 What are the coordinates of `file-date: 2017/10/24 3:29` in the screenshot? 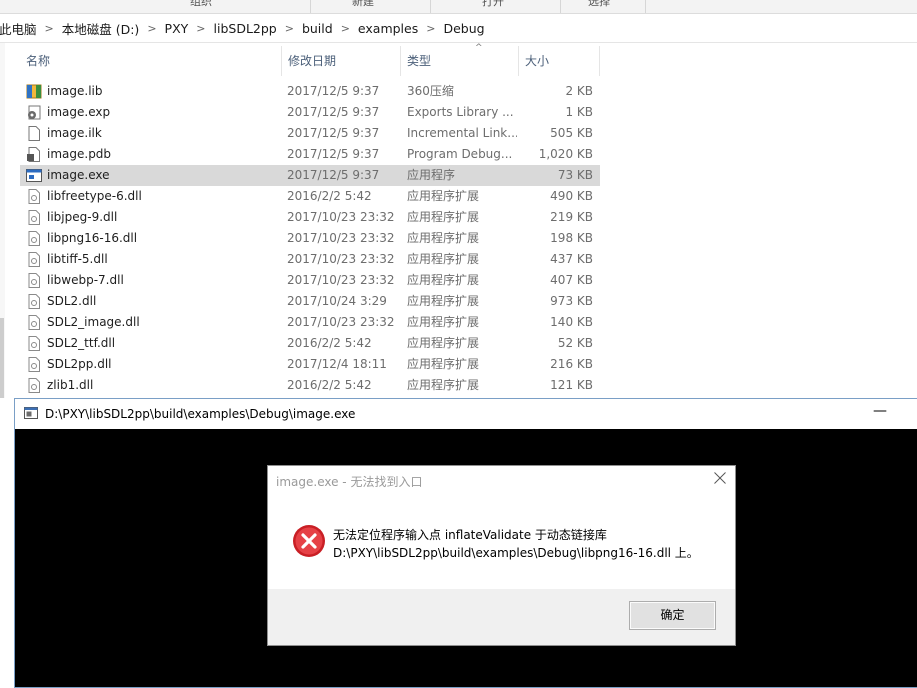 It's located at (337, 301).